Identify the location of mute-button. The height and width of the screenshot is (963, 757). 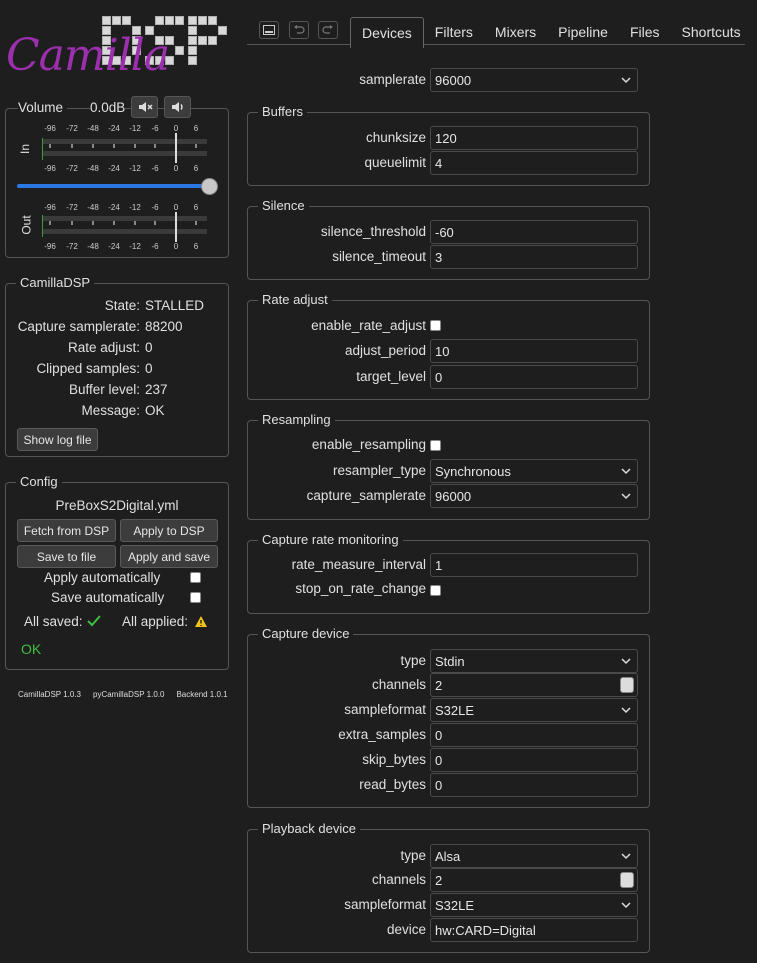
(144, 107).